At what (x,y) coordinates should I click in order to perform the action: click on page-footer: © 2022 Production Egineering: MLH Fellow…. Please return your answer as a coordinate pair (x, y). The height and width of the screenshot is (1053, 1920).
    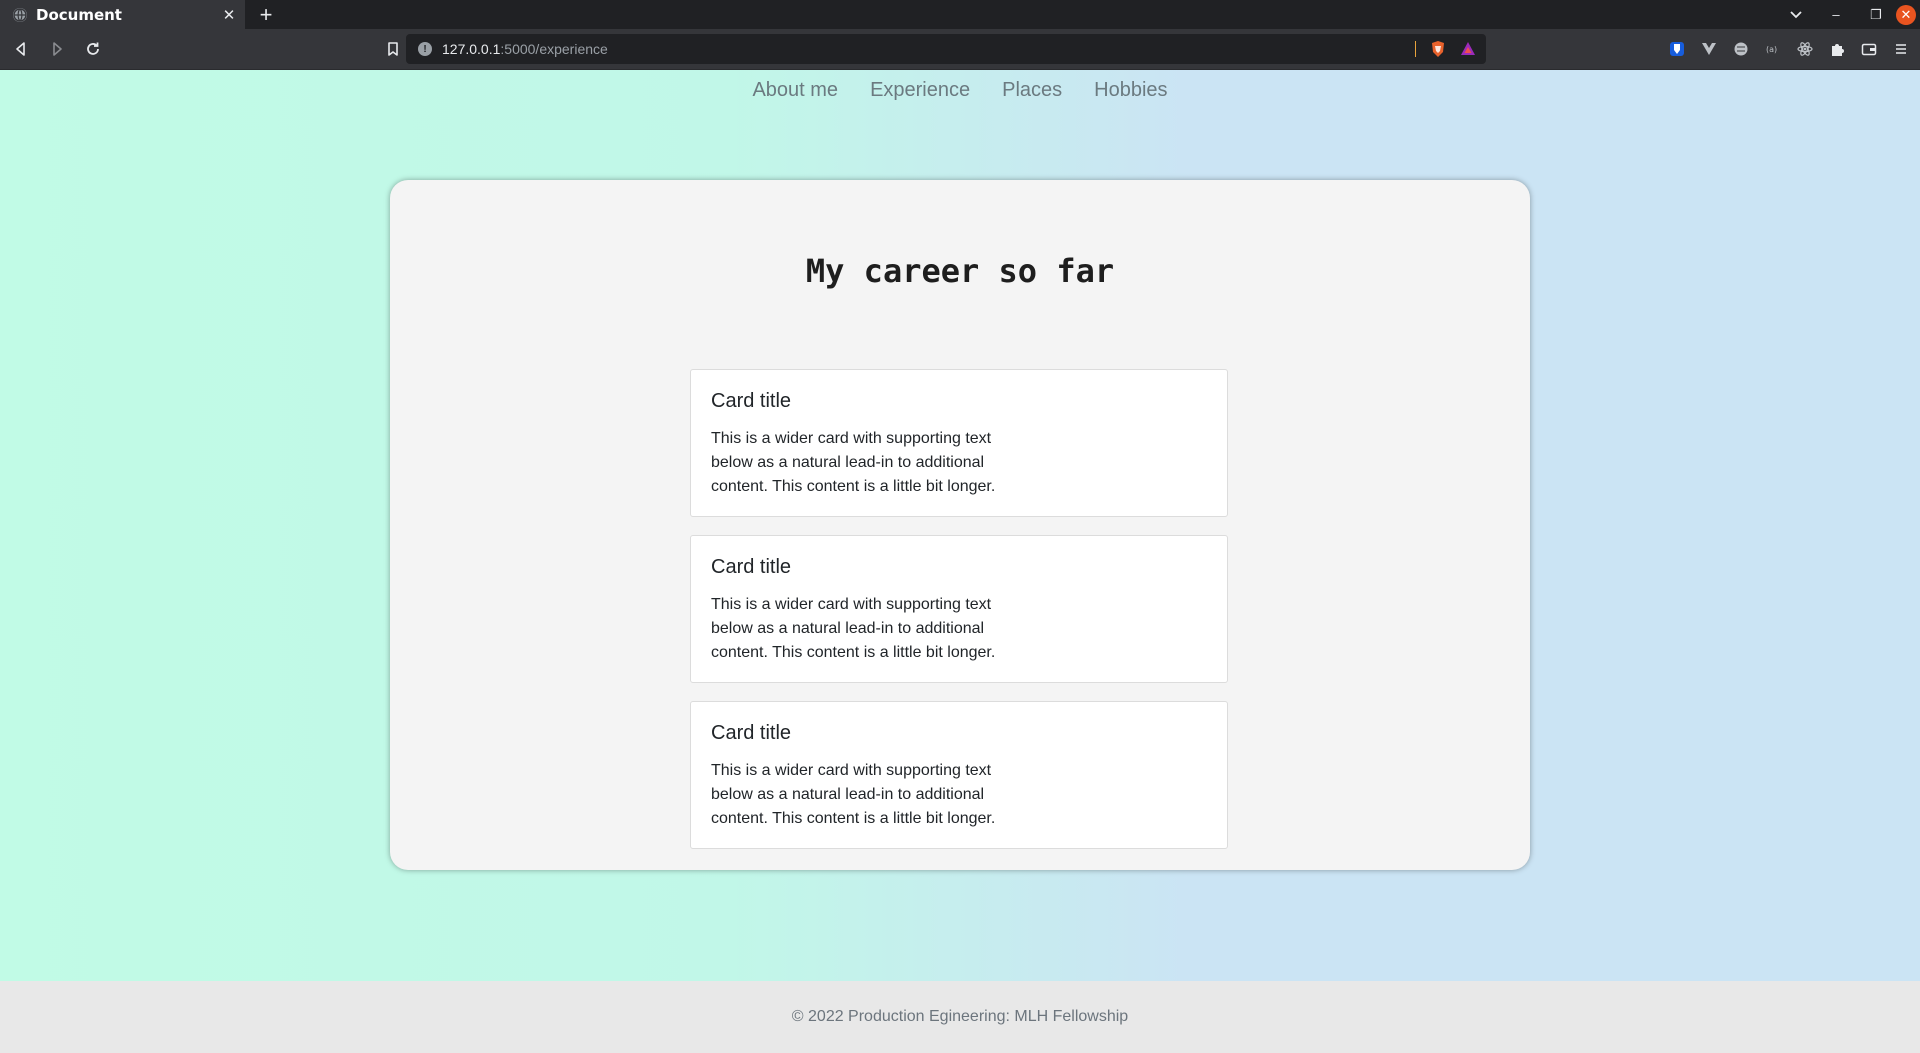
    Looking at the image, I should click on (960, 1017).